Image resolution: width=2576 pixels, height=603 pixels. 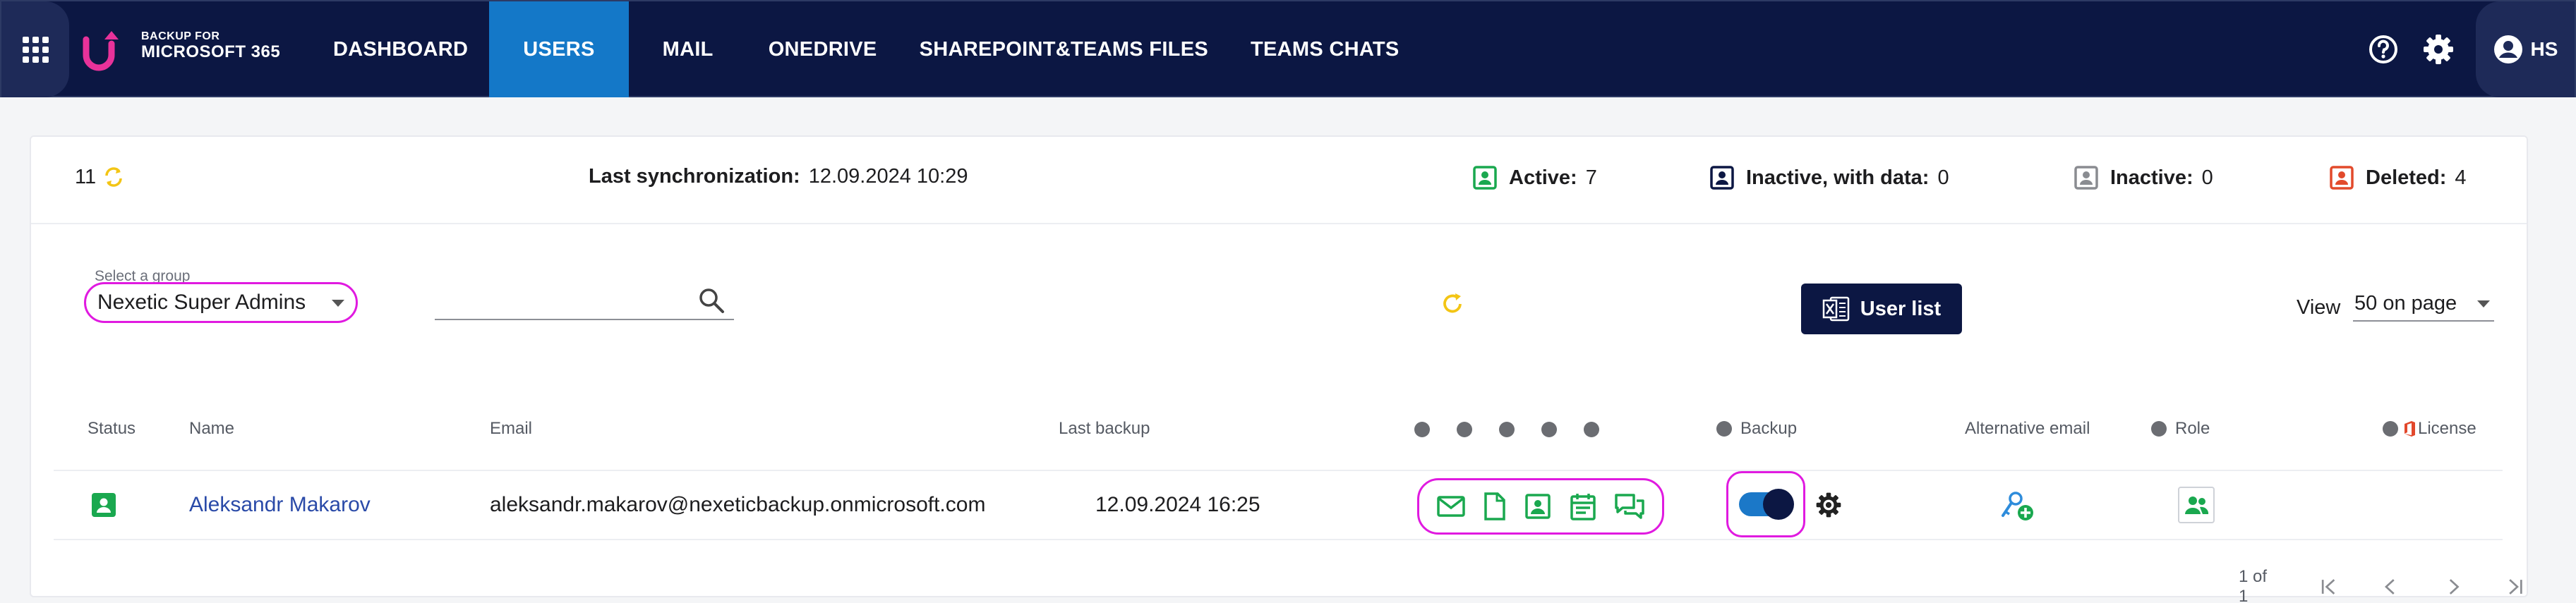 I want to click on group-select: Nexetic Super Admins, so click(x=221, y=302).